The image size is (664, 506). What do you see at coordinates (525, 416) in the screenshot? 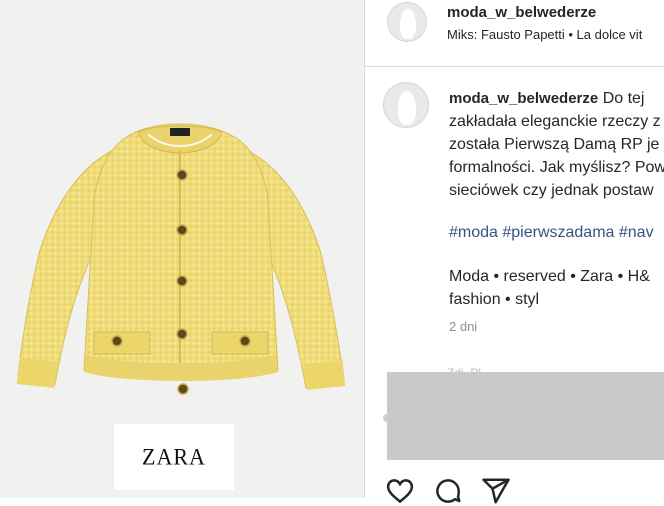
I see `redacted-block` at bounding box center [525, 416].